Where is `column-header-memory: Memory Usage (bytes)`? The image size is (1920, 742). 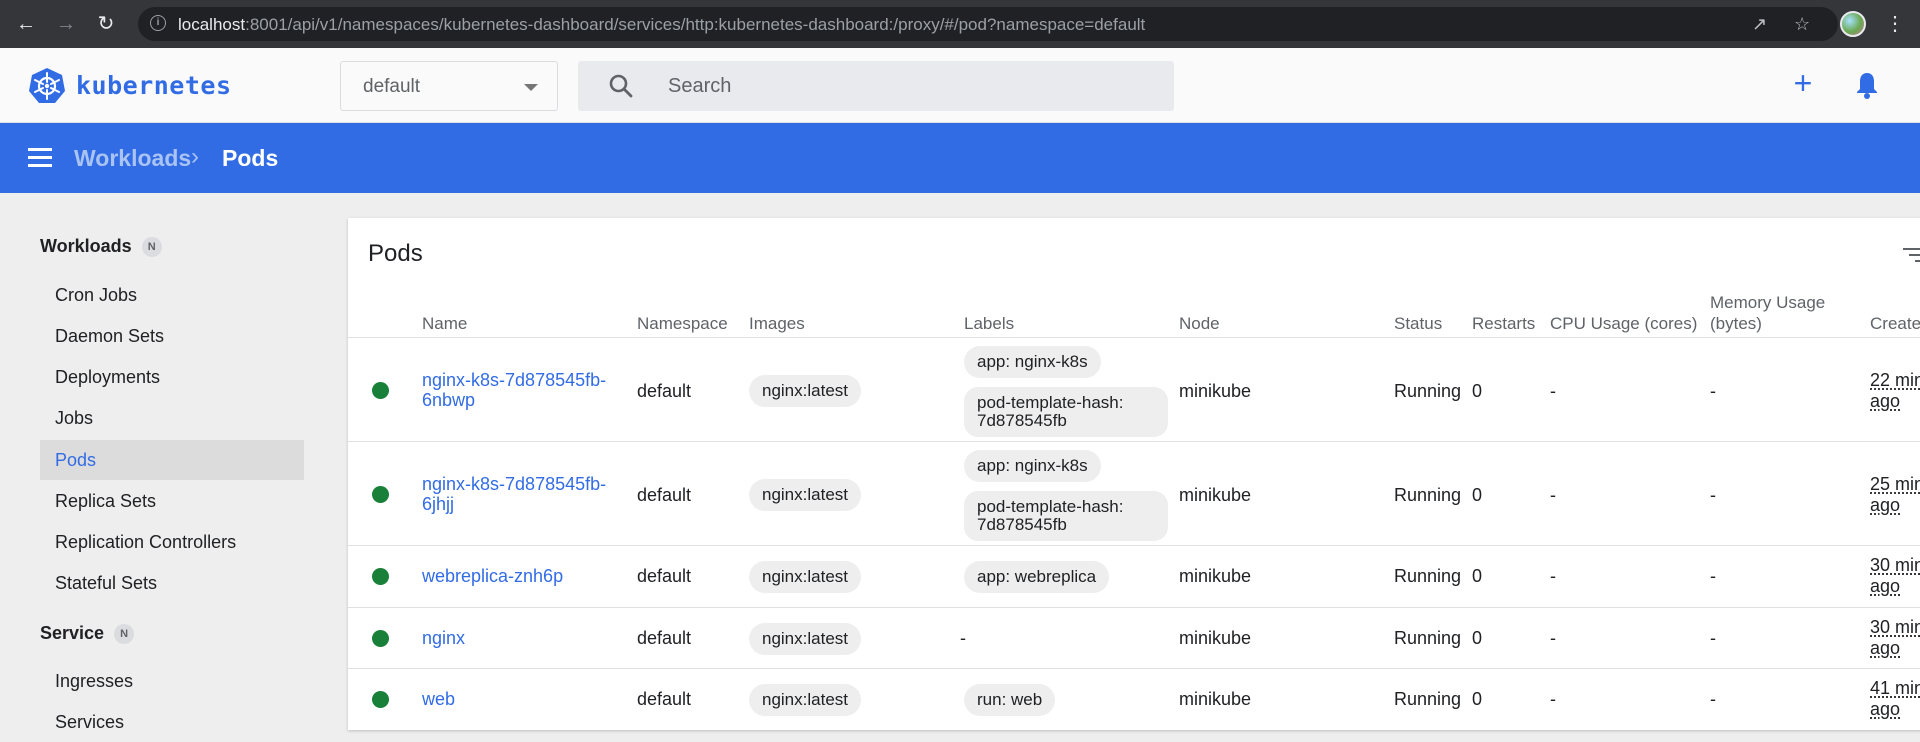
column-header-memory: Memory Usage (bytes) is located at coordinates (1767, 313).